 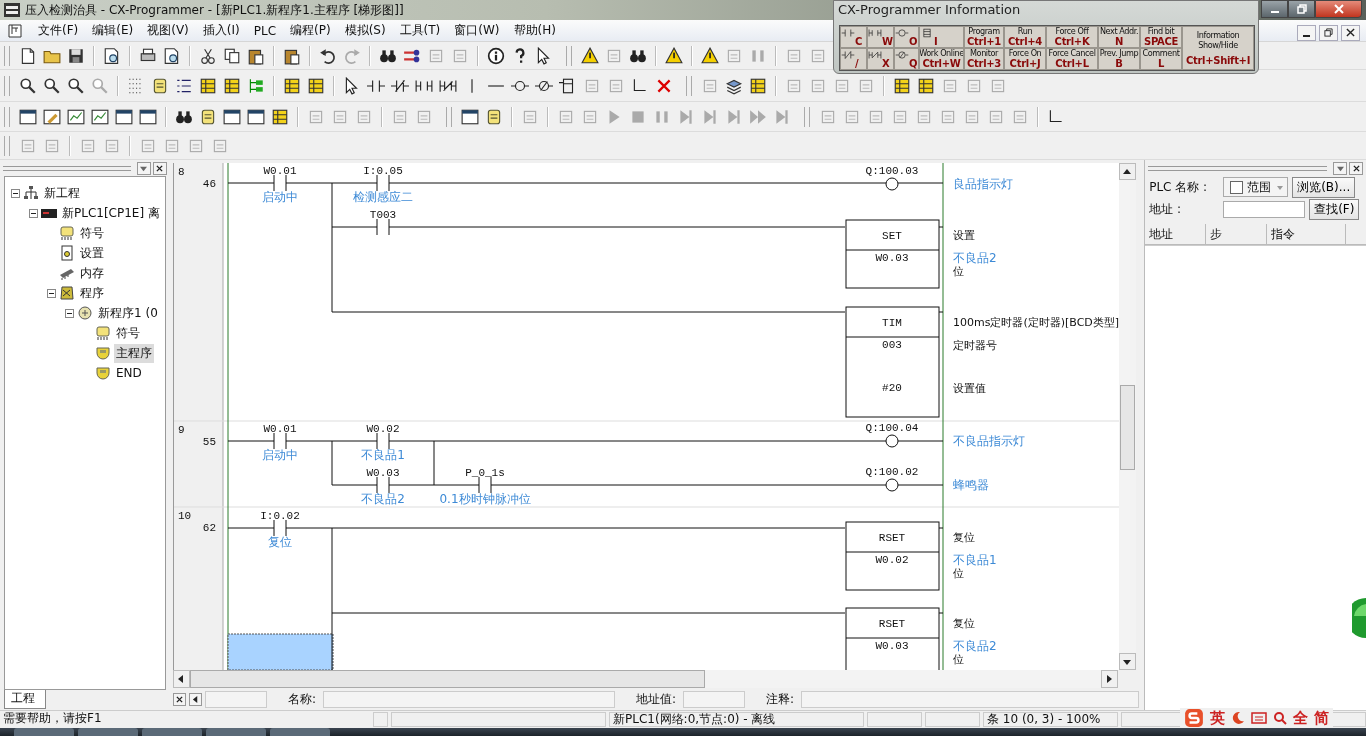 What do you see at coordinates (92, 293) in the screenshot?
I see `tree-item: 程序` at bounding box center [92, 293].